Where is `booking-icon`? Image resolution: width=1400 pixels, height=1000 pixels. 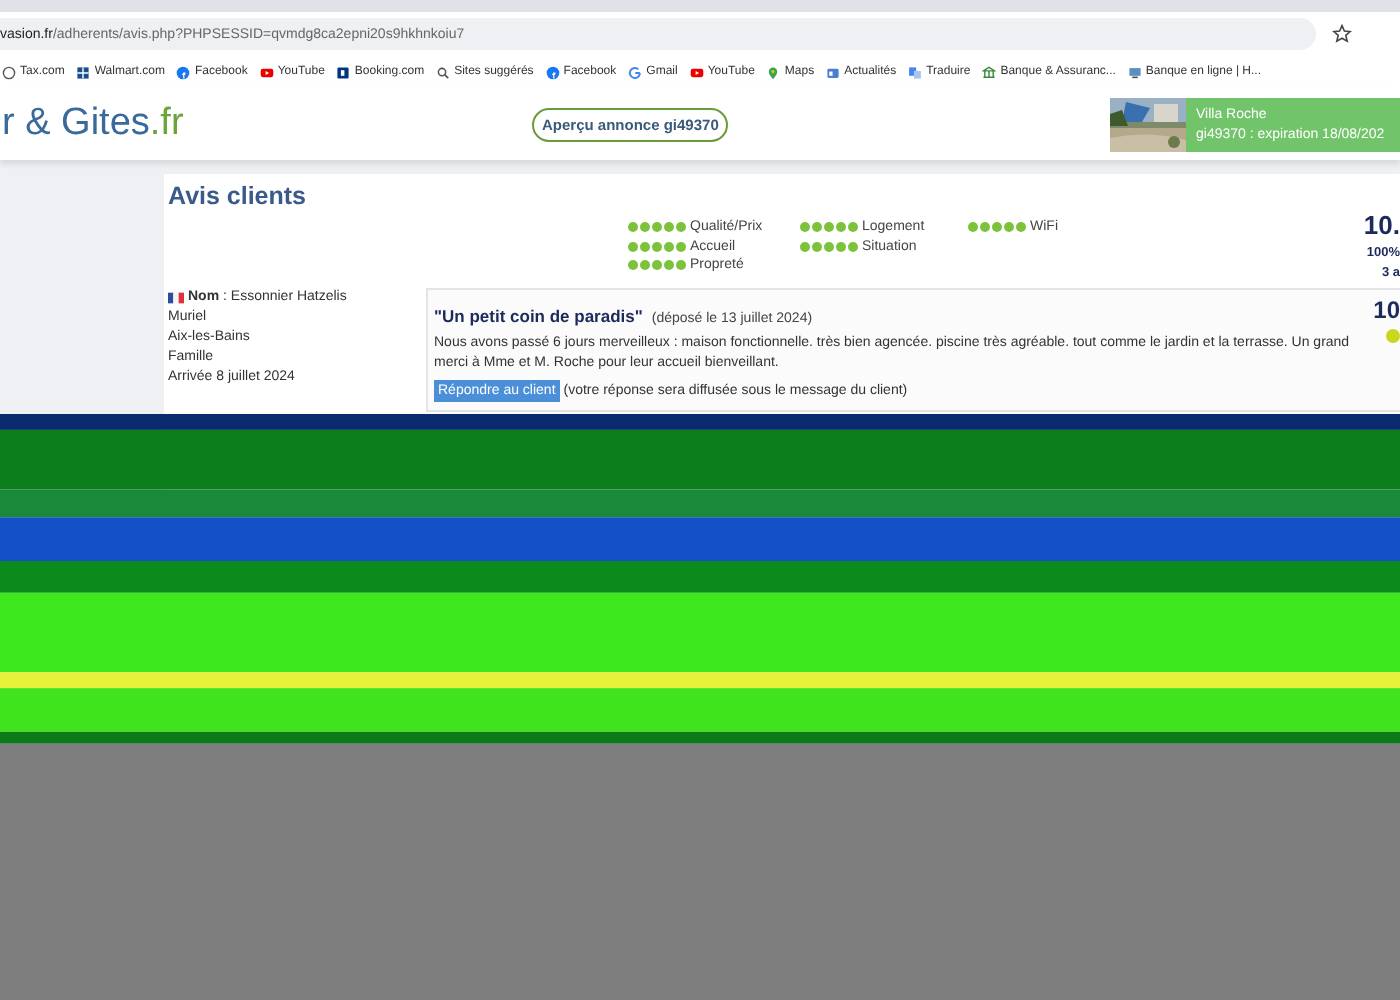
booking-icon is located at coordinates (343, 72).